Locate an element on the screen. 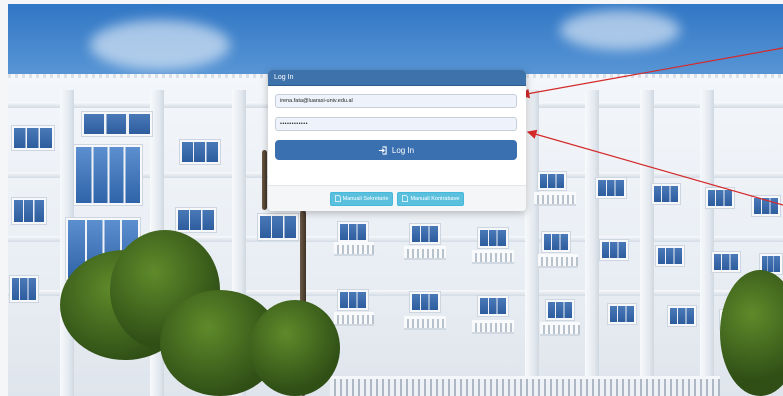  email-input is located at coordinates (396, 101).